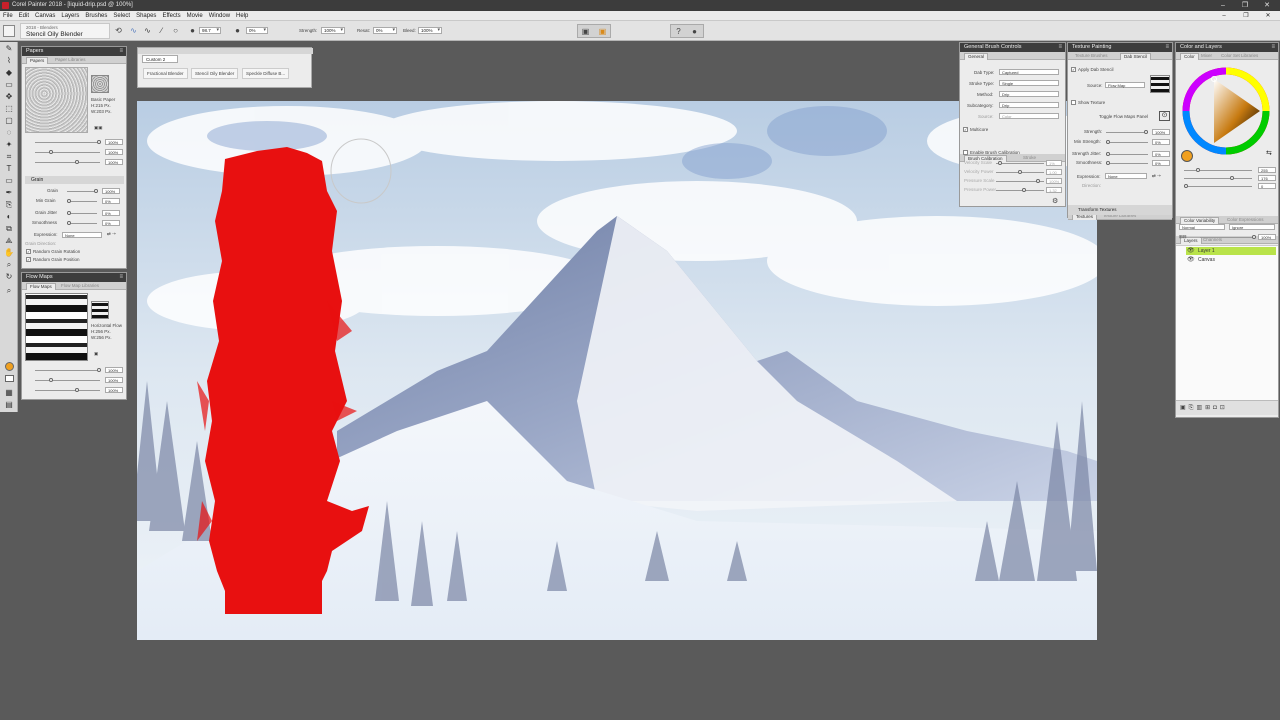 Image resolution: width=1280 pixels, height=720 pixels. Describe the element at coordinates (121, 16) in the screenshot. I see `menu-select: Select` at that location.